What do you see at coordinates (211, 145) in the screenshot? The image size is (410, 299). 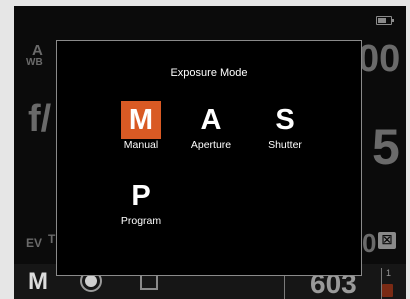 I see `mode-label: Aperture` at bounding box center [211, 145].